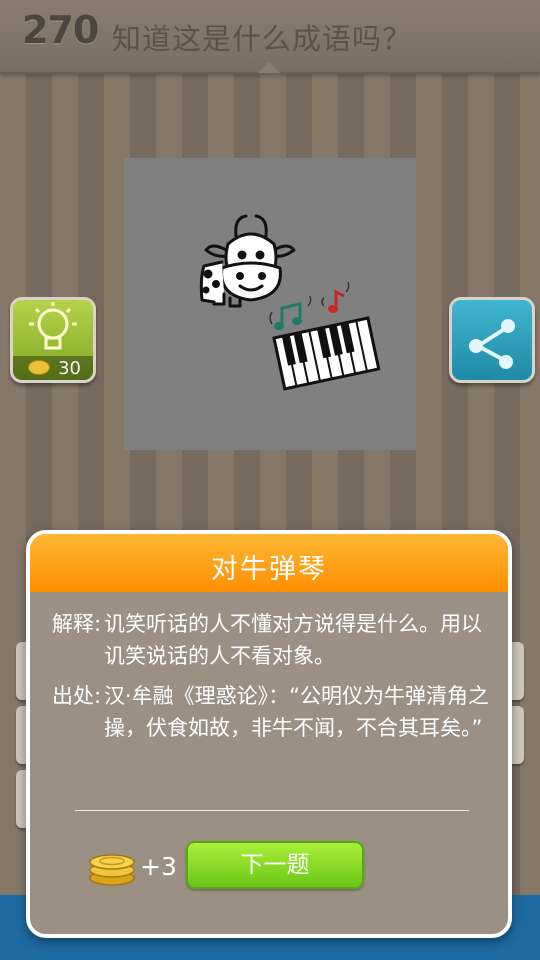 The height and width of the screenshot is (960, 540). I want to click on hint-cost-bar: 30, so click(53, 368).